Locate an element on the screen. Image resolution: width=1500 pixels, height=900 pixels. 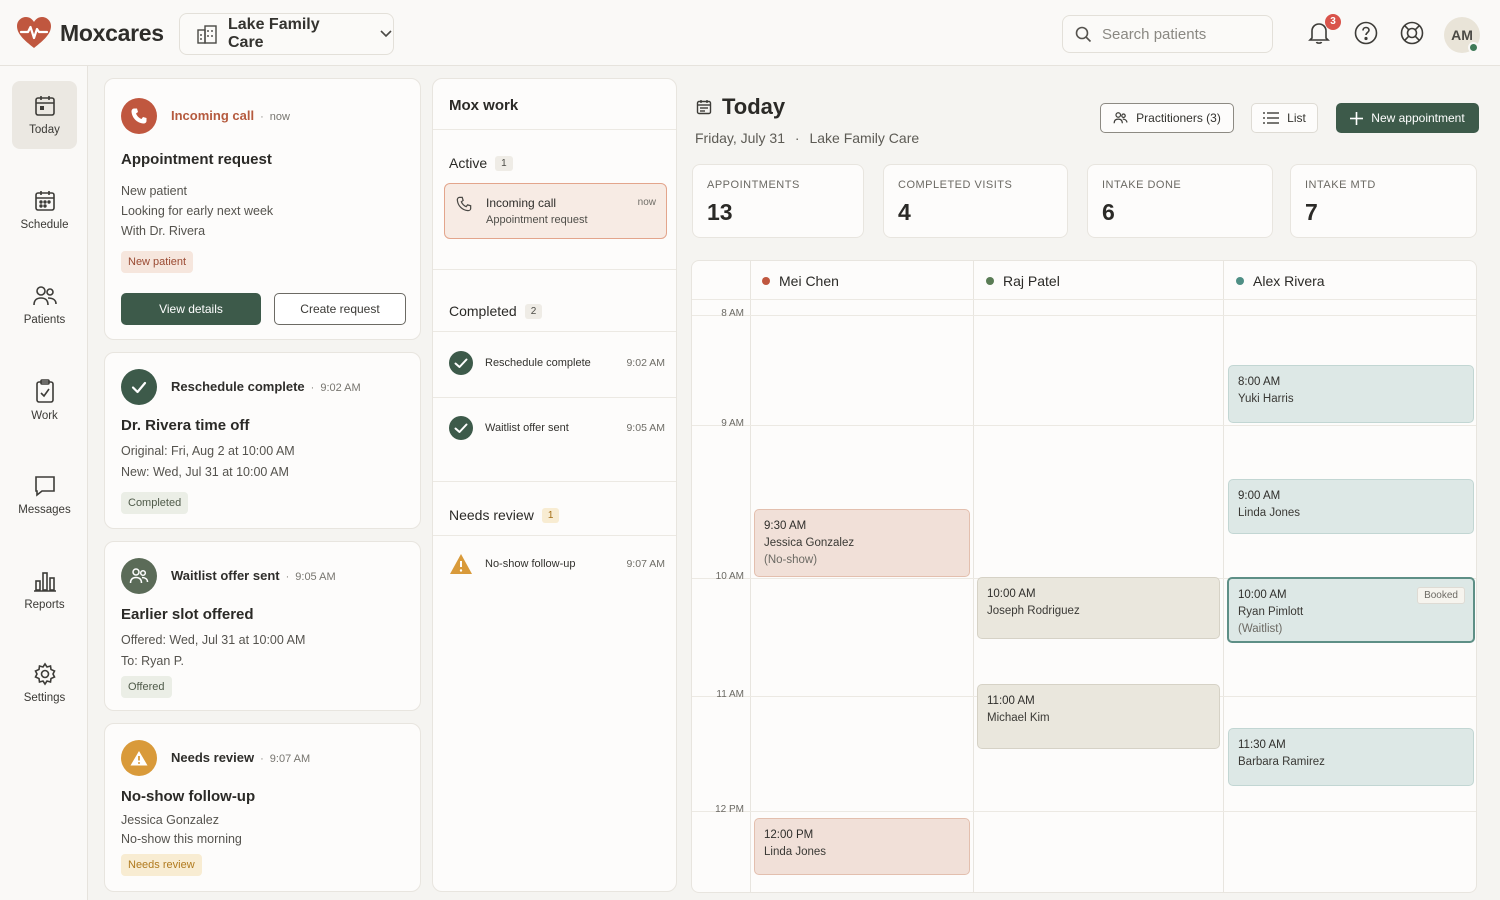
hour-label: 11 AM is located at coordinates (730, 694).